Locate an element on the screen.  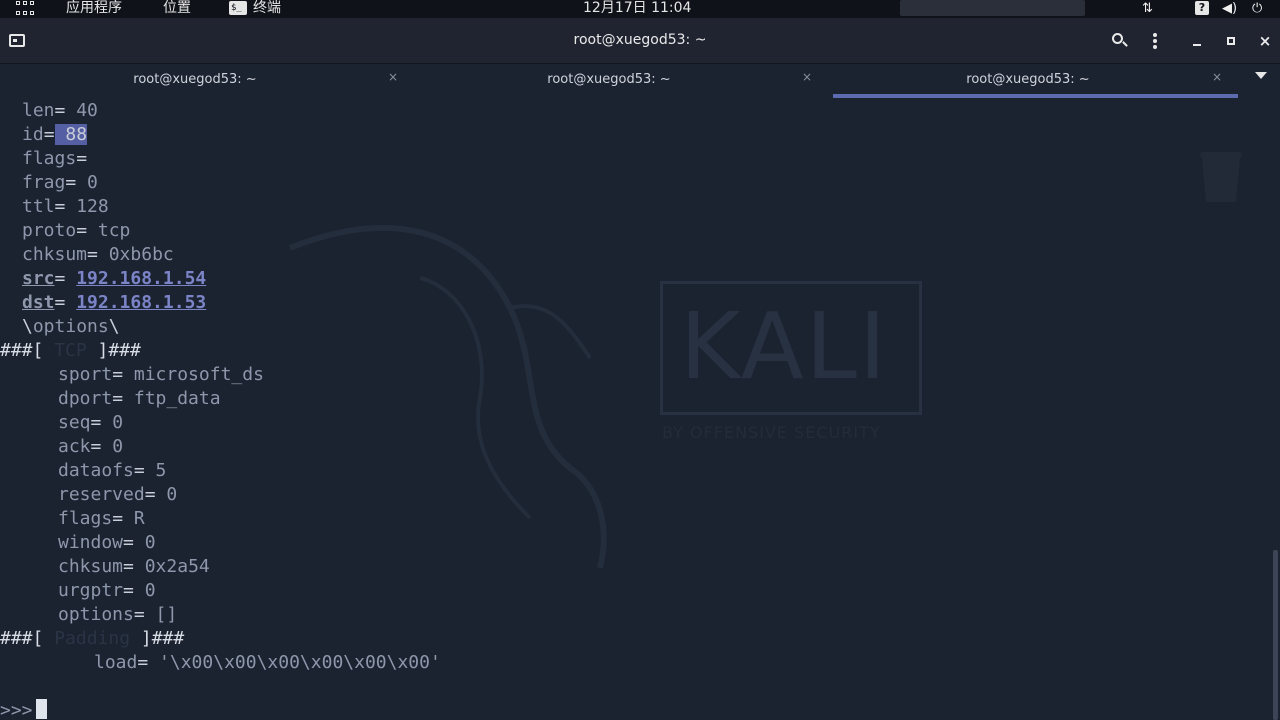
volume-icon: ◀) is located at coordinates (1229, 8).